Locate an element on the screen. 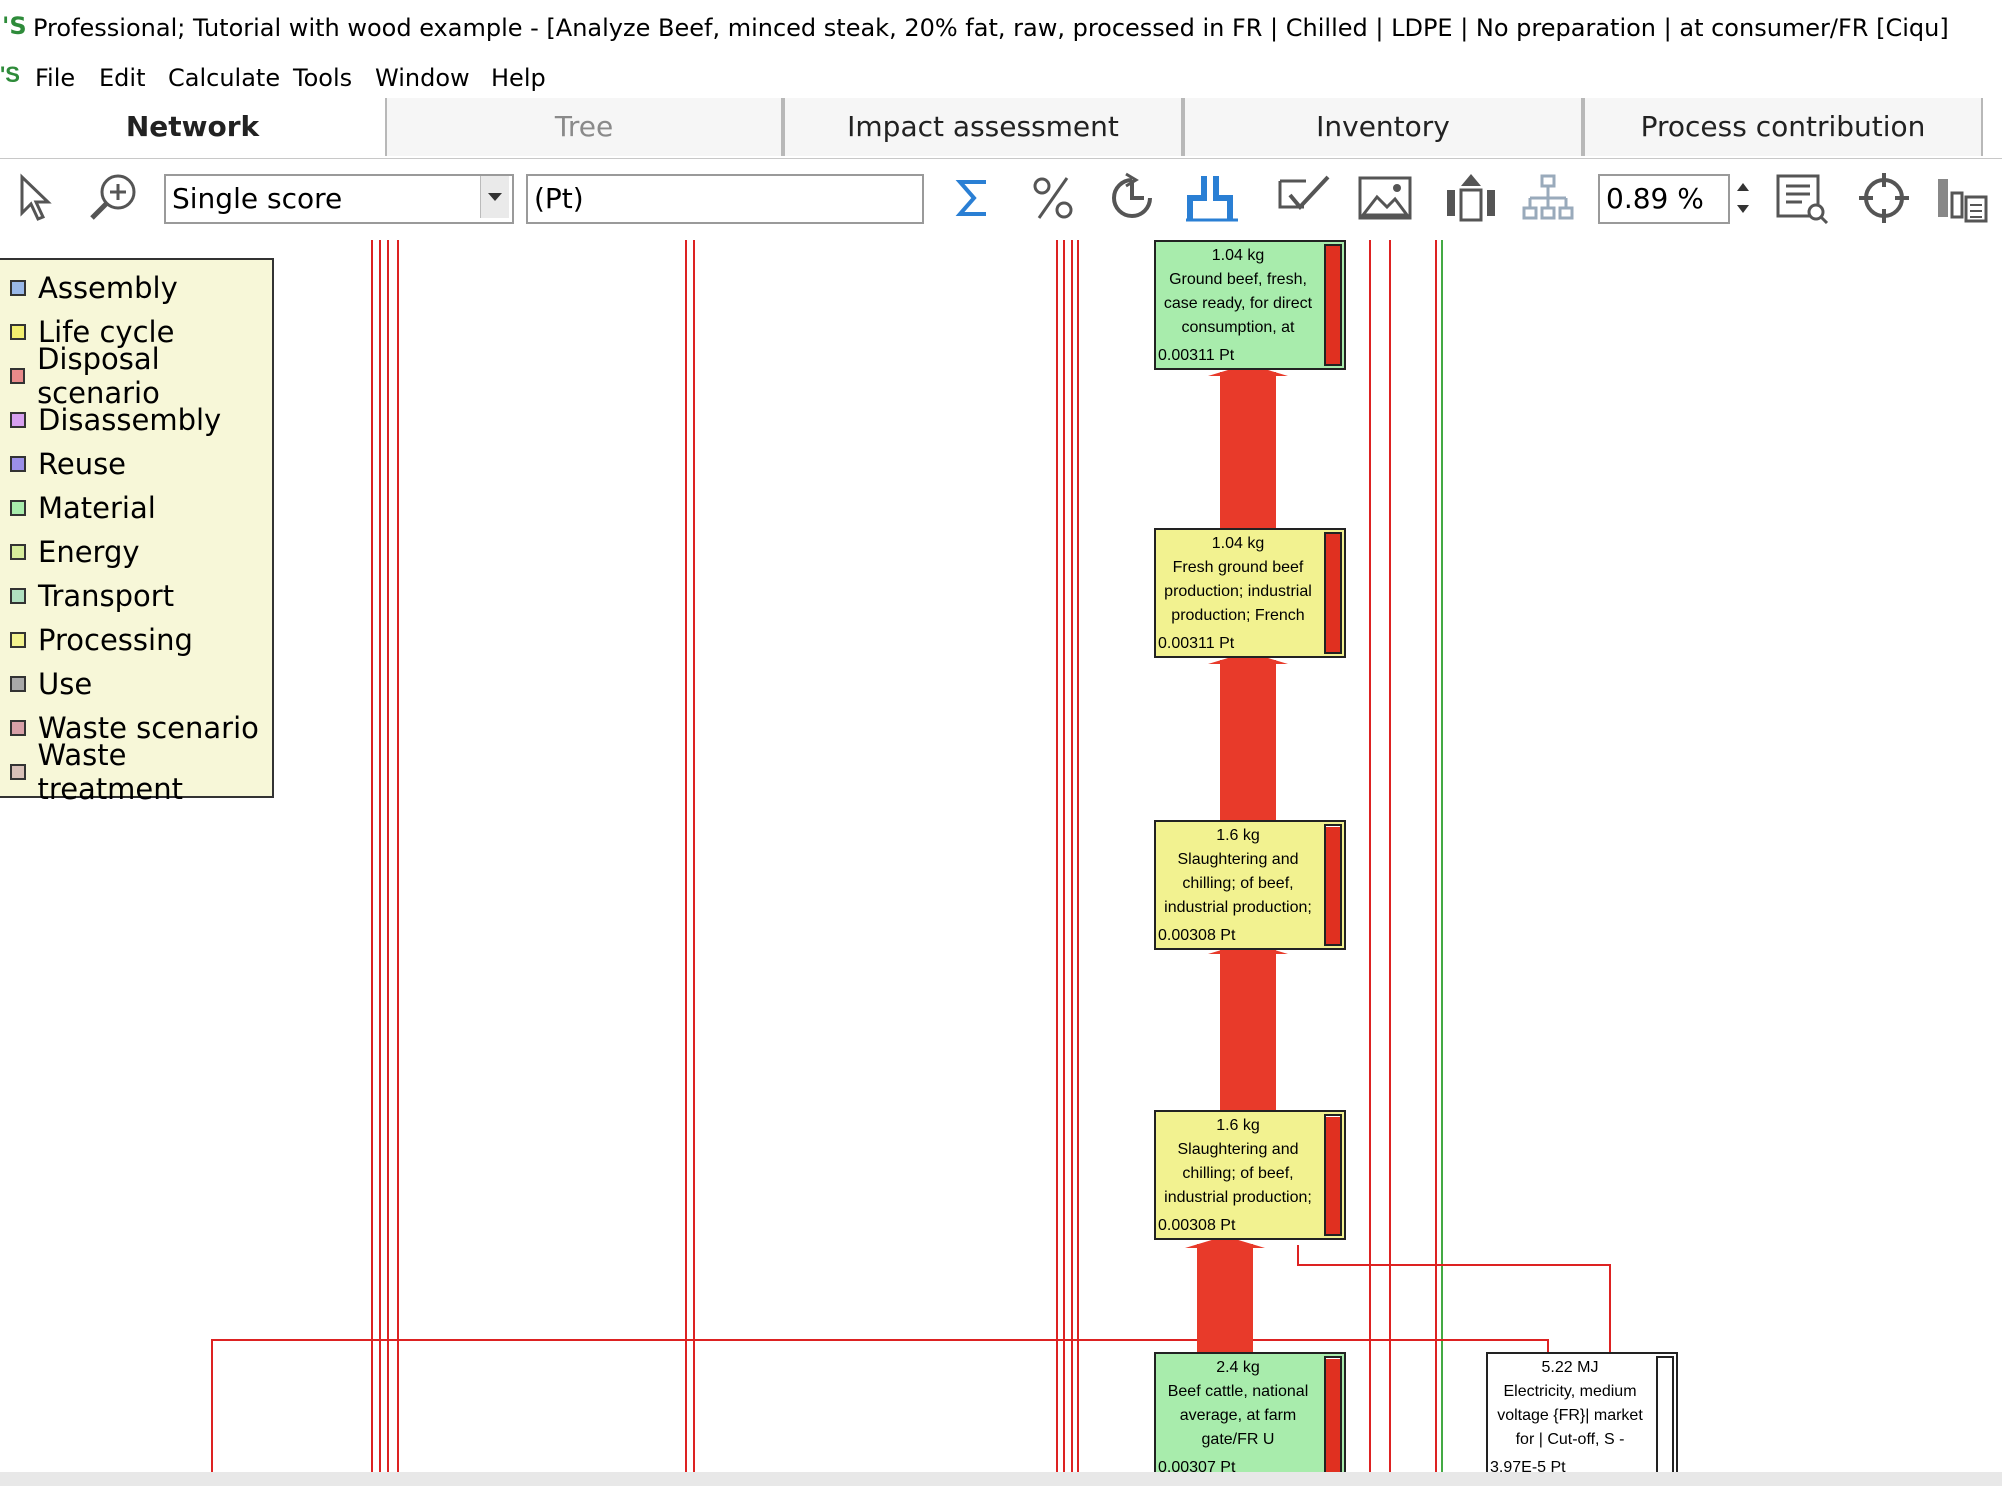 The image size is (2002, 1486). legend-item: Reuse is located at coordinates (136, 464).